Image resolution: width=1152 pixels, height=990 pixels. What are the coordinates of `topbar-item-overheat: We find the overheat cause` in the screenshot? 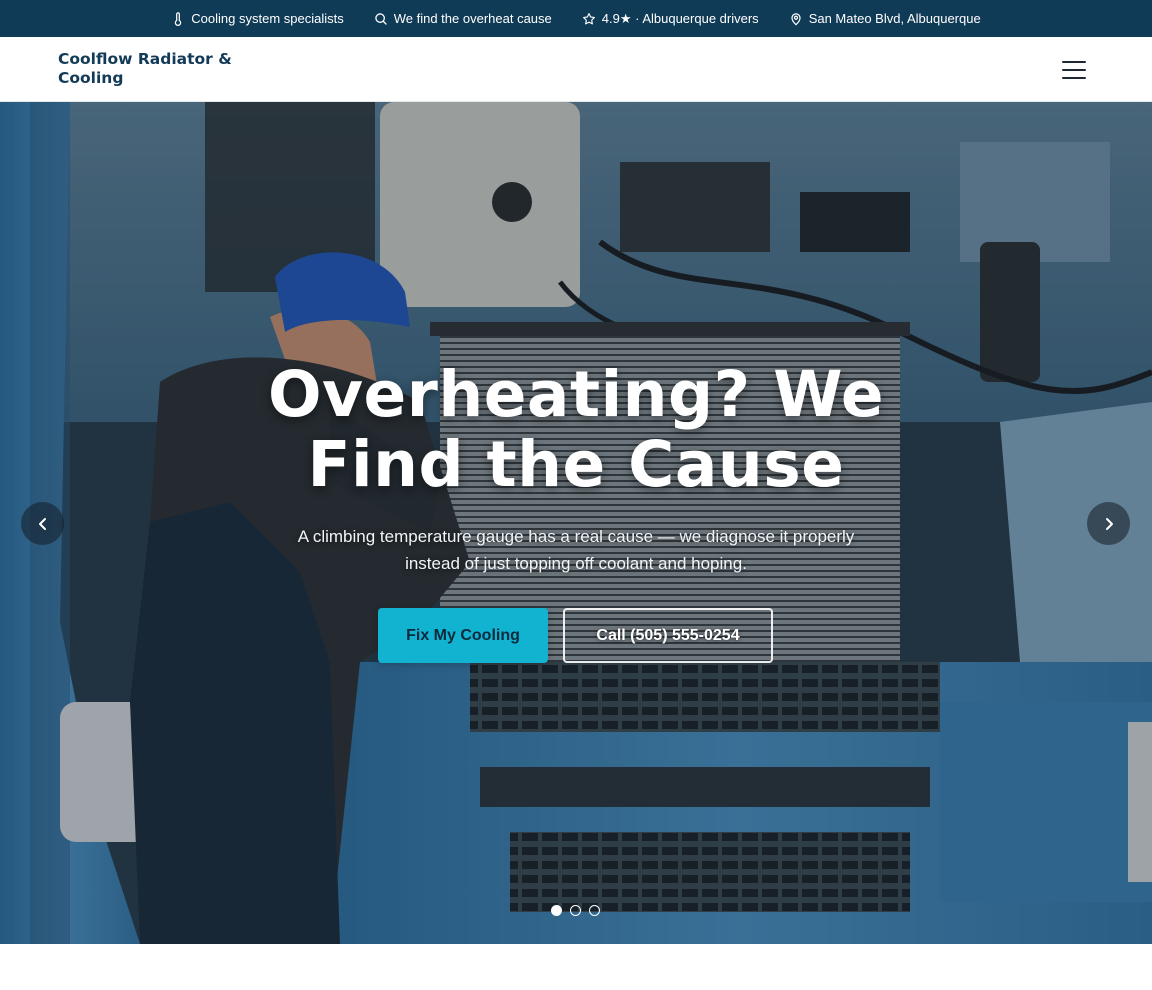 It's located at (463, 18).